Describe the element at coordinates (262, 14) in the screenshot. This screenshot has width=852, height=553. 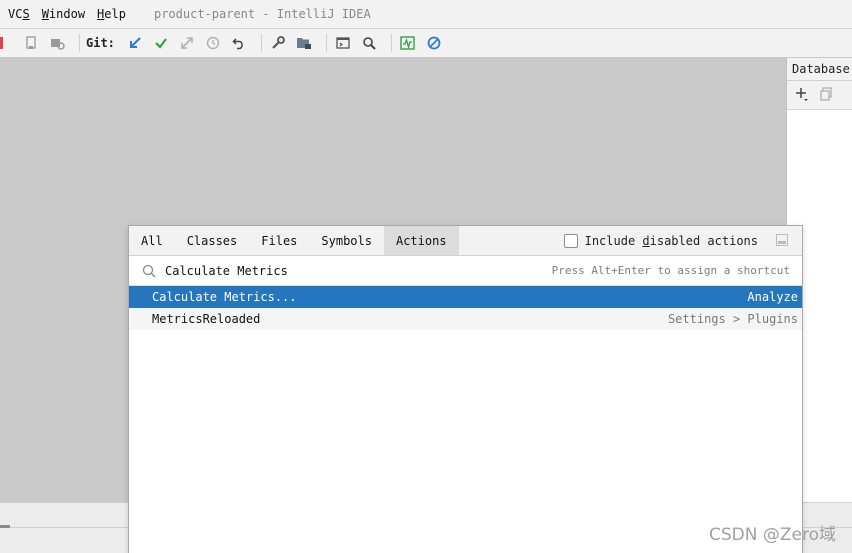
I see `window-title: product-parent - IntelliJ IDEA` at that location.